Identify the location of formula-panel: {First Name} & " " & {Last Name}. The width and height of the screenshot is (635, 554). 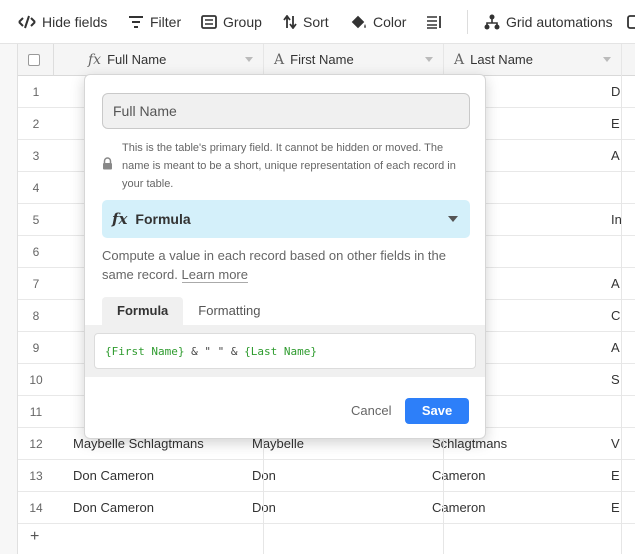
(285, 351).